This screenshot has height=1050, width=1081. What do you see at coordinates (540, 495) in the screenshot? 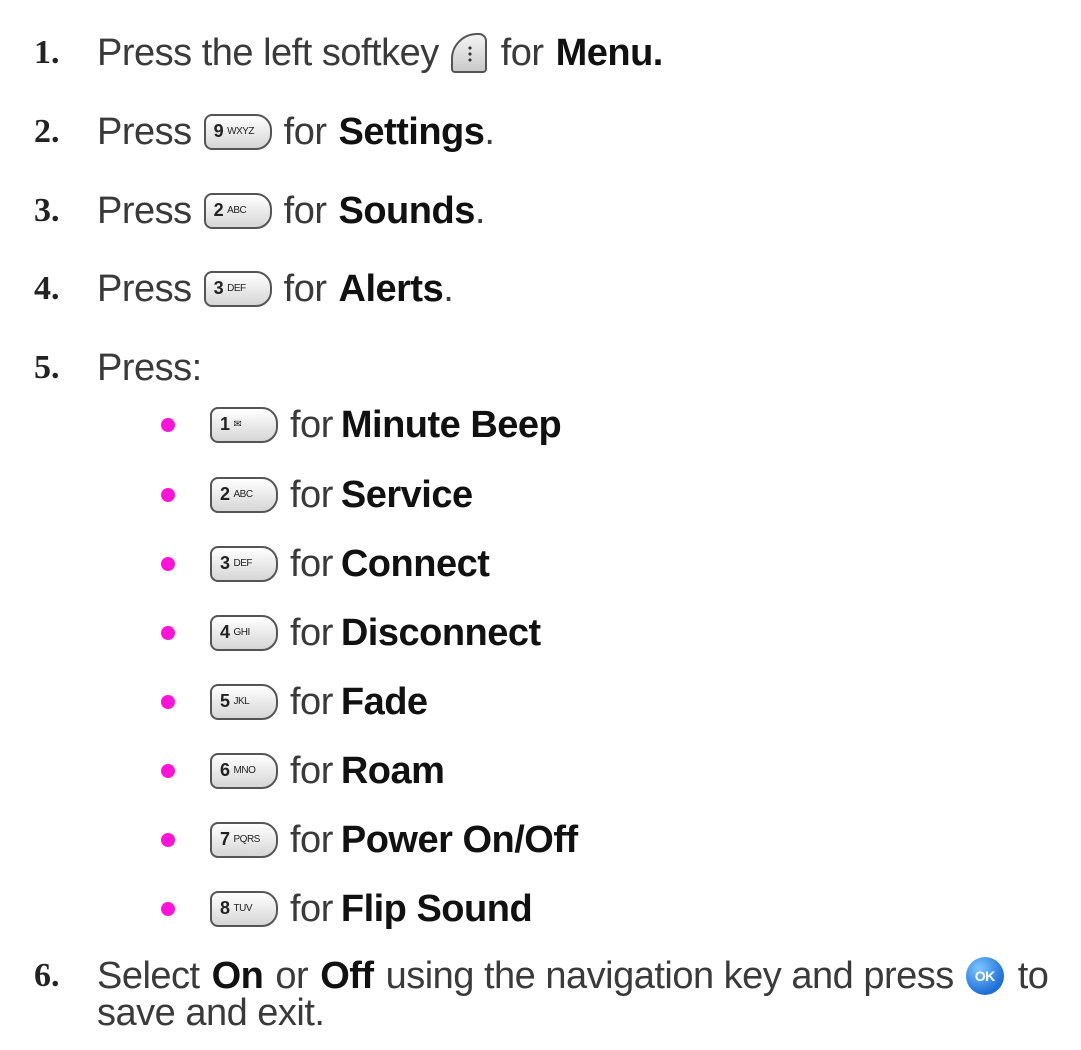
I see `list-item: 2 ABC for Service` at bounding box center [540, 495].